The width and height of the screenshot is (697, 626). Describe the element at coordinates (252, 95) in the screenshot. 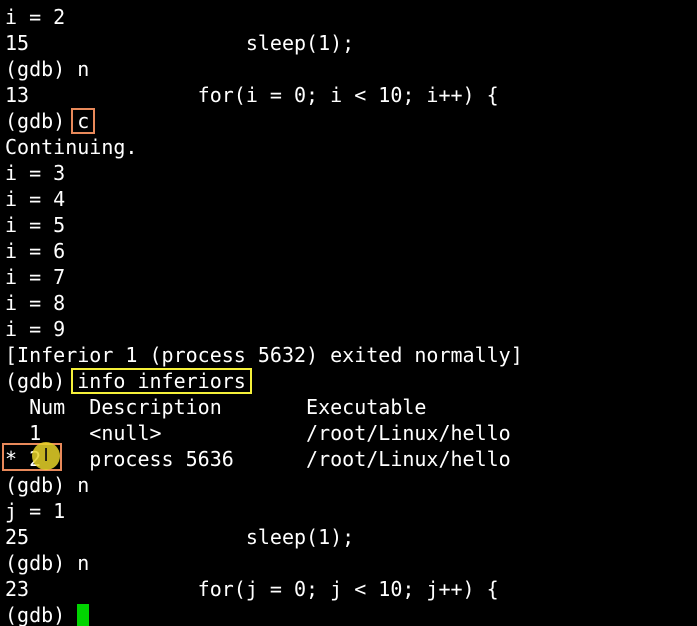

I see `source-line: 13 for(i = 0; i < 10; i++) {` at that location.